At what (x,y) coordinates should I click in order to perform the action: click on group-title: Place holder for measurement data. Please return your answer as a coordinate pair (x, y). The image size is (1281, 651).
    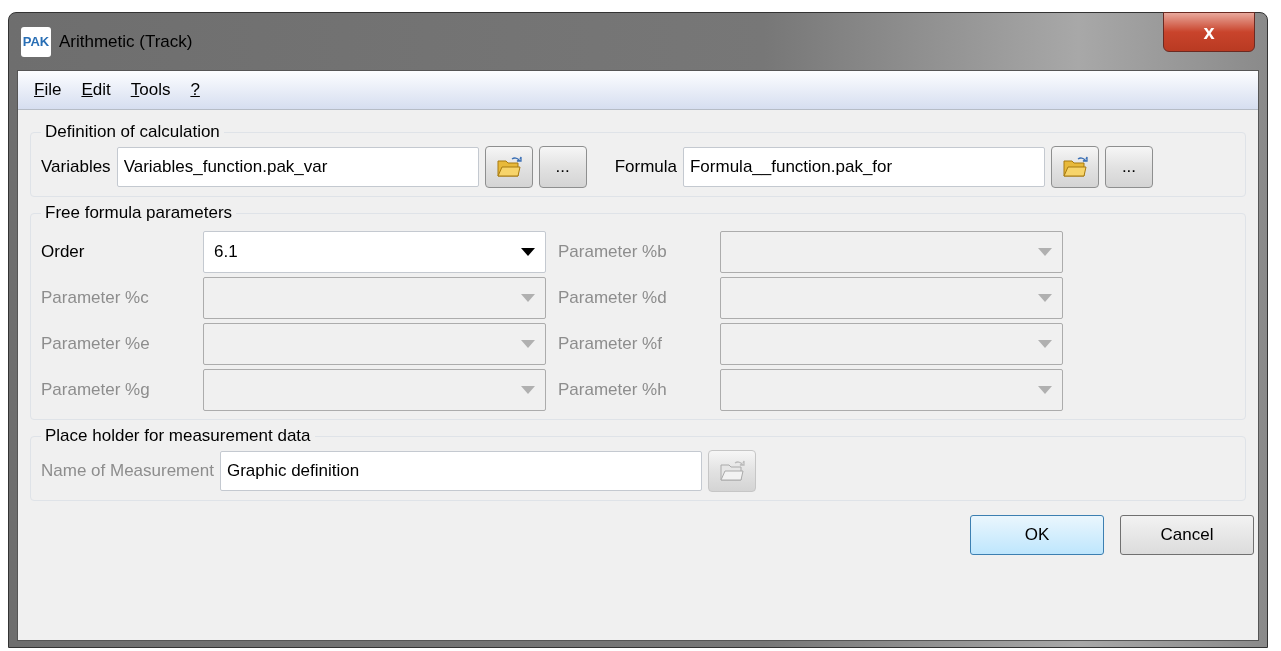
    Looking at the image, I should click on (178, 436).